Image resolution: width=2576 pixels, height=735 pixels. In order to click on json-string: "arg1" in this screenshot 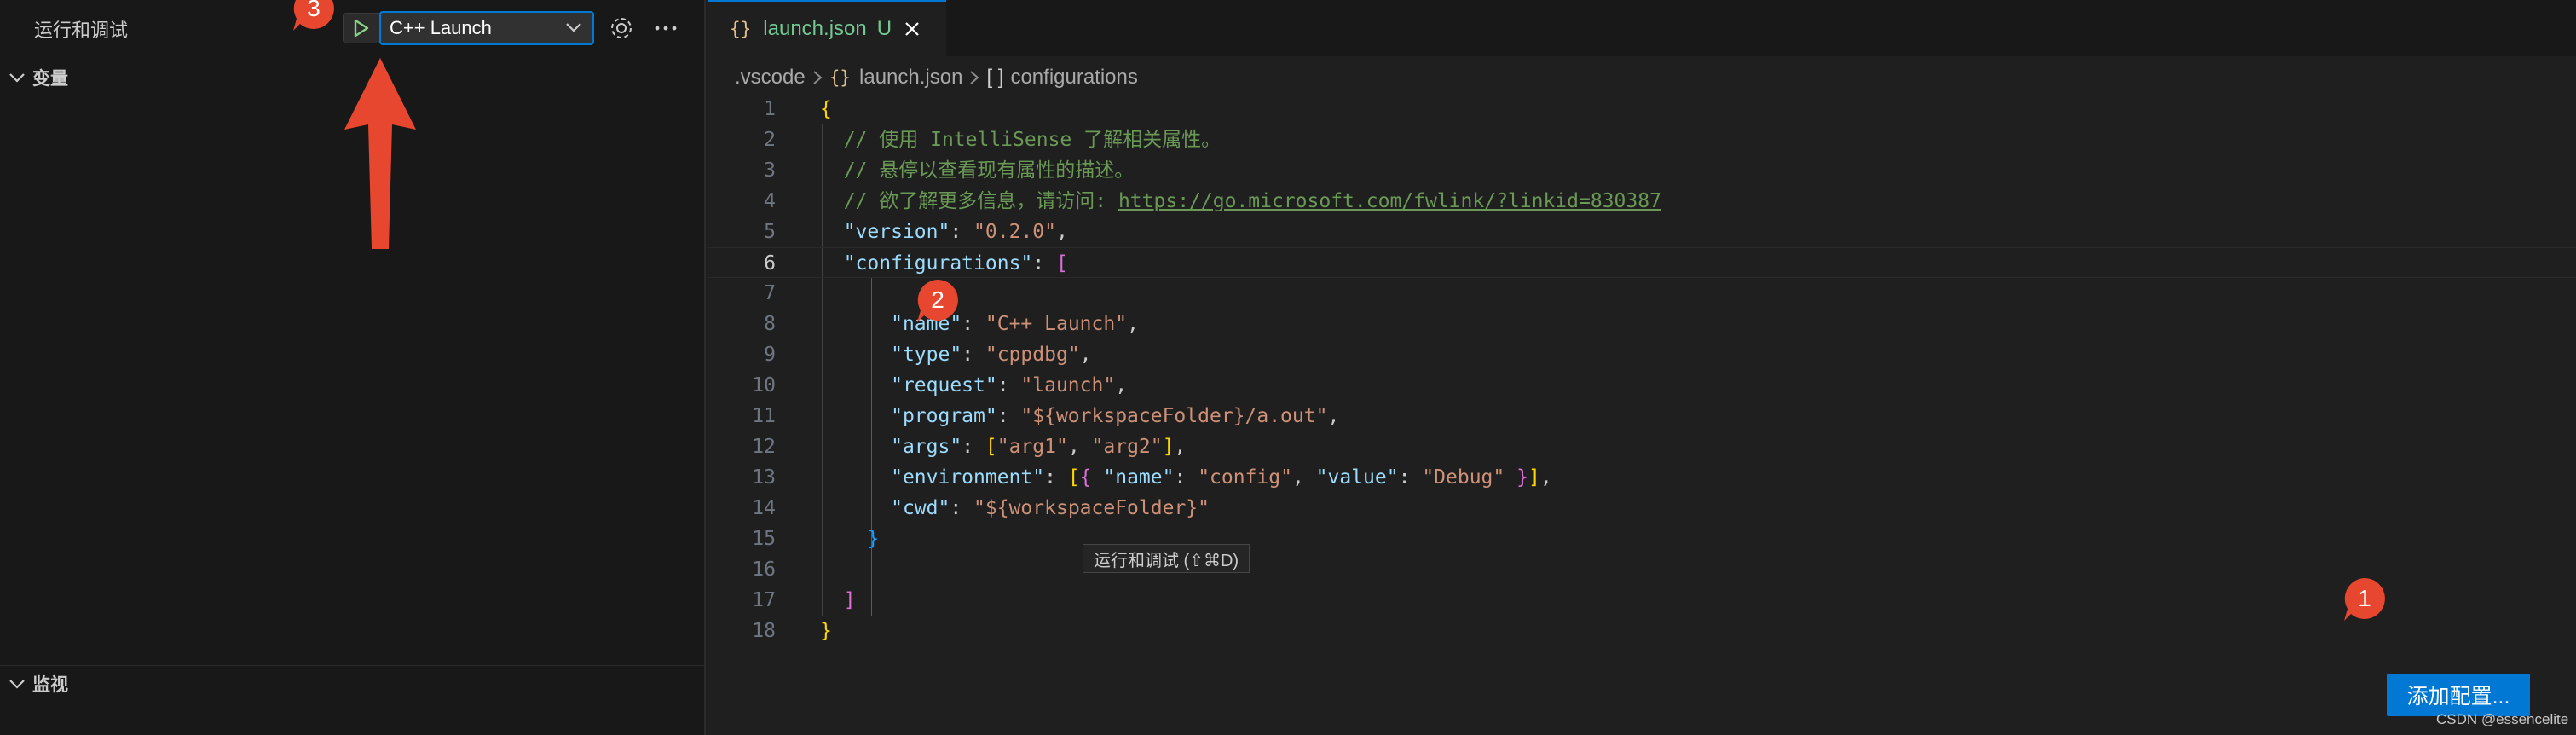, I will do `click(1032, 447)`.